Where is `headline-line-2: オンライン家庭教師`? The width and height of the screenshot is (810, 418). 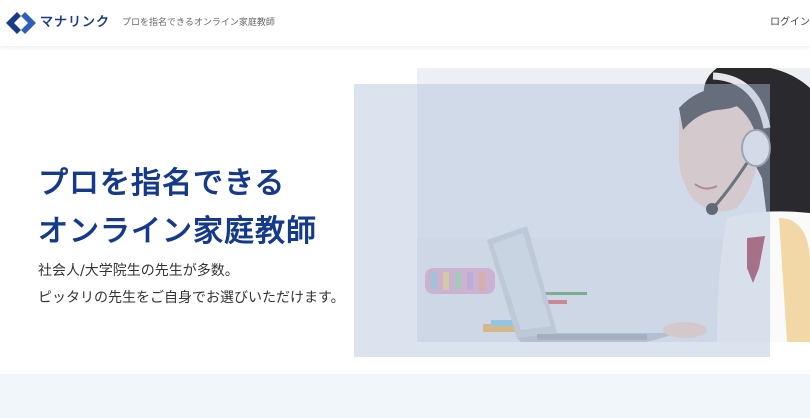
headline-line-2: オンライン家庭教師 is located at coordinates (177, 231).